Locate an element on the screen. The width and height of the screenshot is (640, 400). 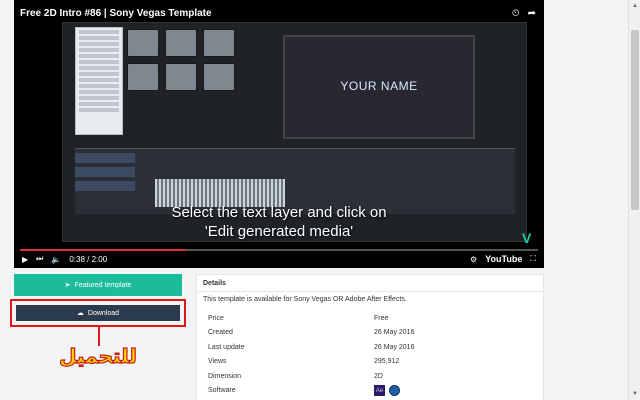
video-title: Free 2D Intro #86 | Sony Vegas Template is located at coordinates (116, 13).